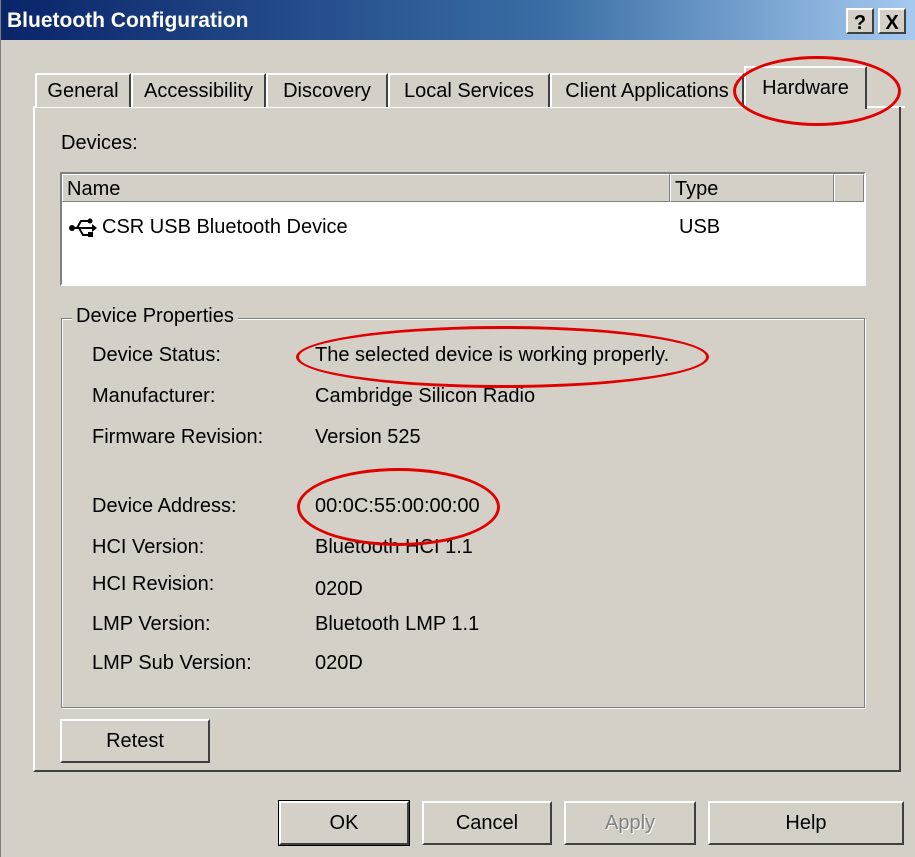 The width and height of the screenshot is (915, 857). What do you see at coordinates (339, 589) in the screenshot?
I see `hci-revision-value: 020D` at bounding box center [339, 589].